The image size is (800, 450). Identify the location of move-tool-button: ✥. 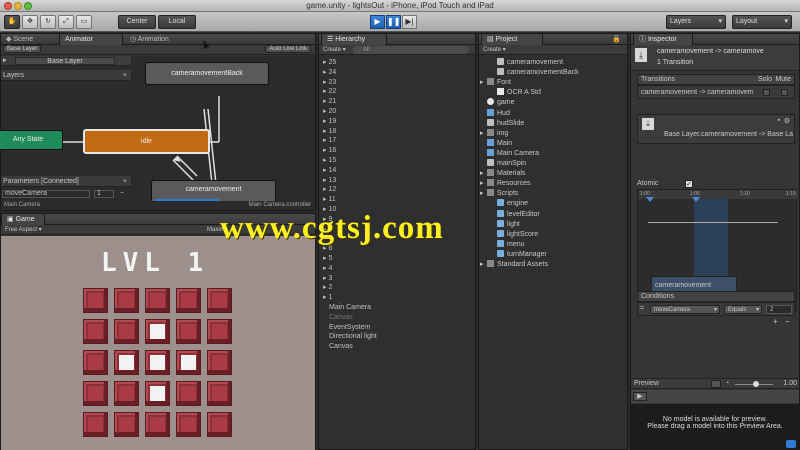
(30, 22).